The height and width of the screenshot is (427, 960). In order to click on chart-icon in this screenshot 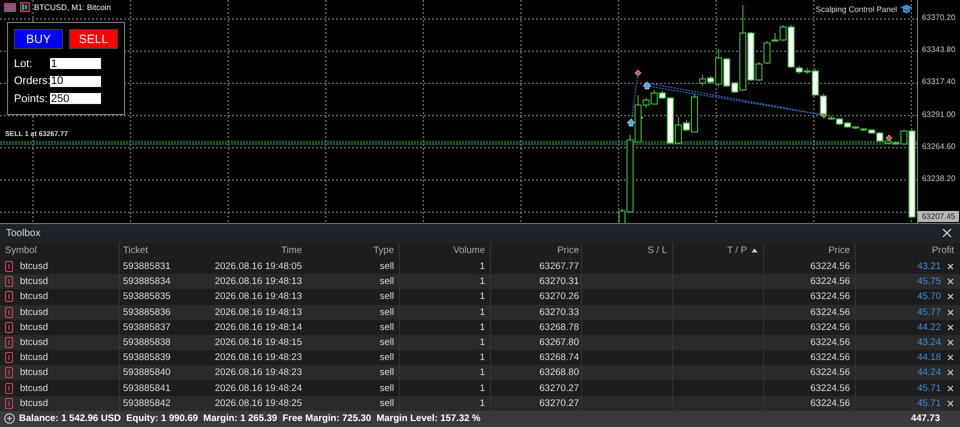, I will do `click(25, 7)`.